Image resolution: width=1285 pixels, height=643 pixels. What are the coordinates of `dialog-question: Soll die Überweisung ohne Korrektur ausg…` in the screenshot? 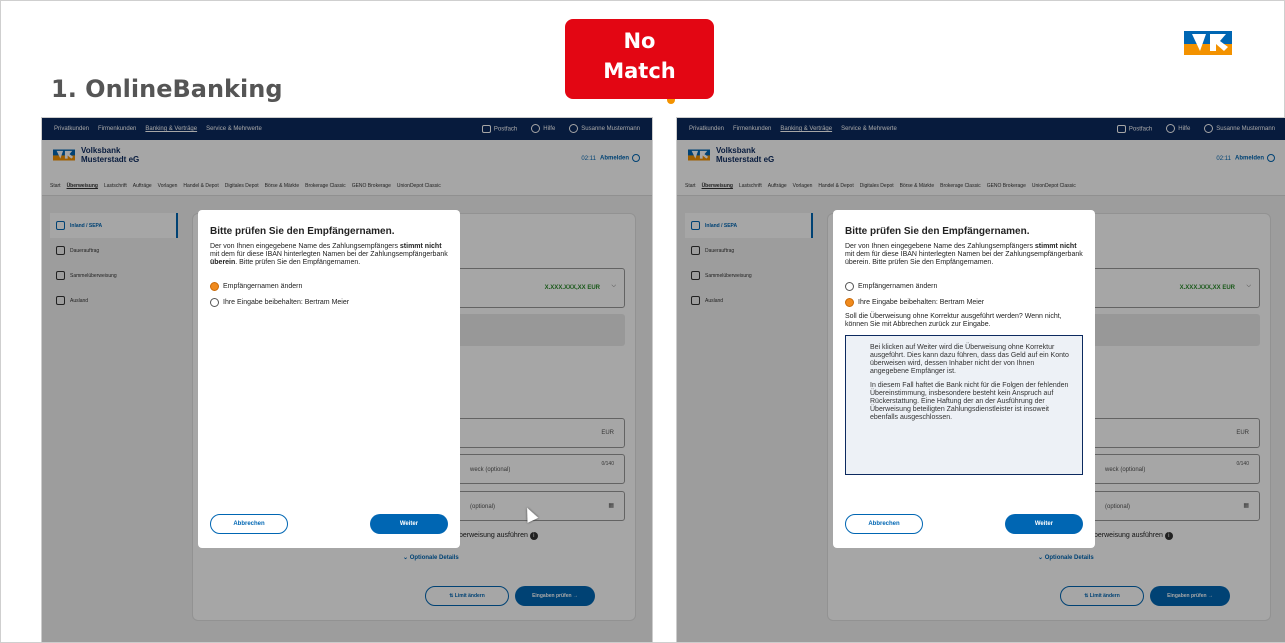 It's located at (953, 320).